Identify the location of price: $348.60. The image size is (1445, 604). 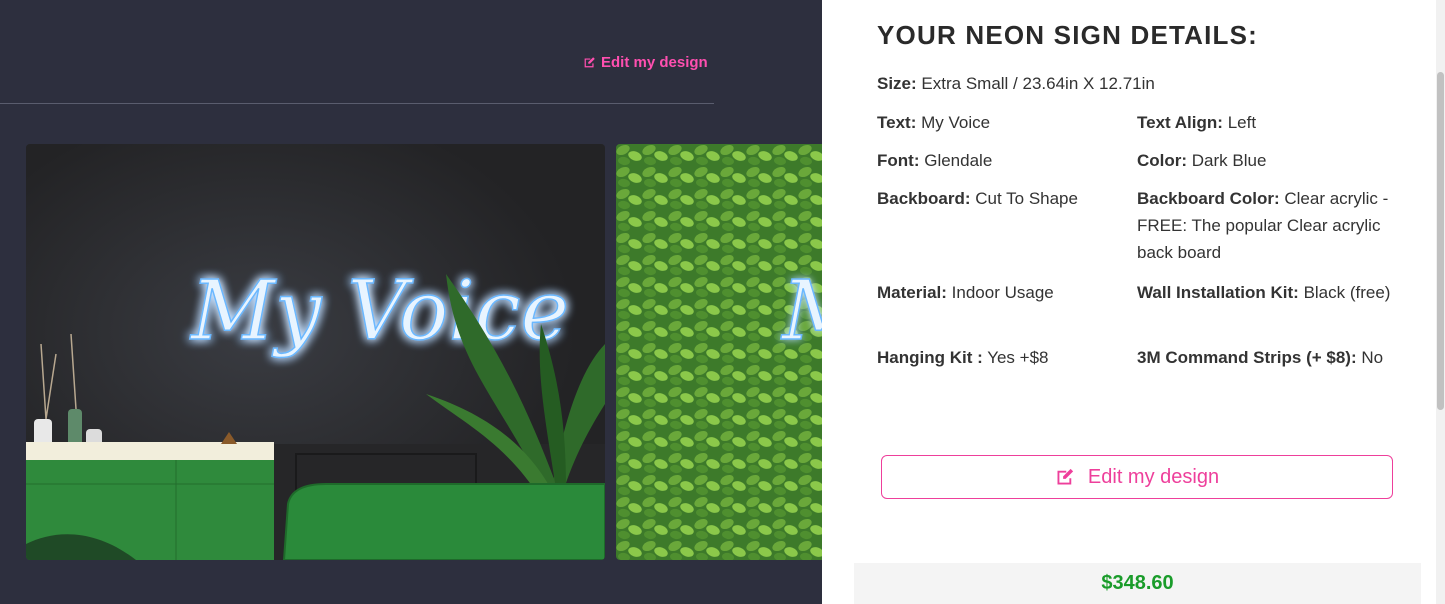
(1137, 583).